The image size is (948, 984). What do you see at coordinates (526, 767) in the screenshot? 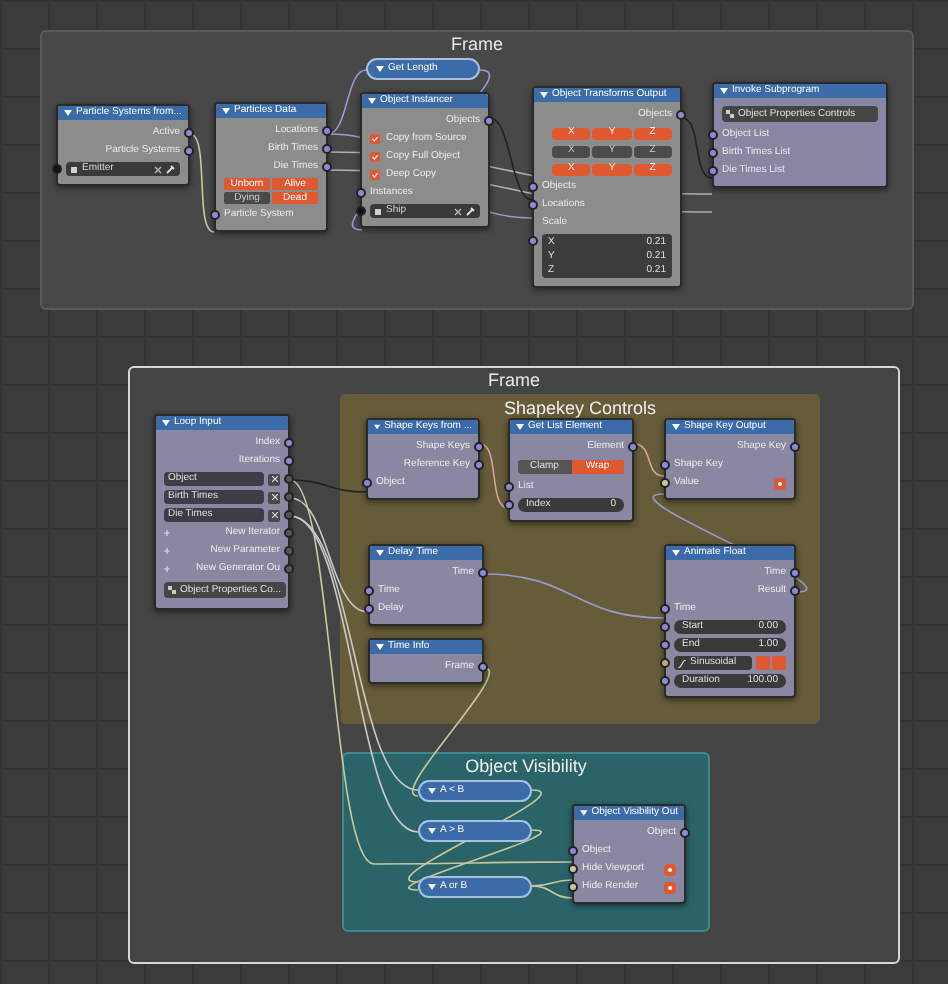
I see `frame-title: Object Visibility` at bounding box center [526, 767].